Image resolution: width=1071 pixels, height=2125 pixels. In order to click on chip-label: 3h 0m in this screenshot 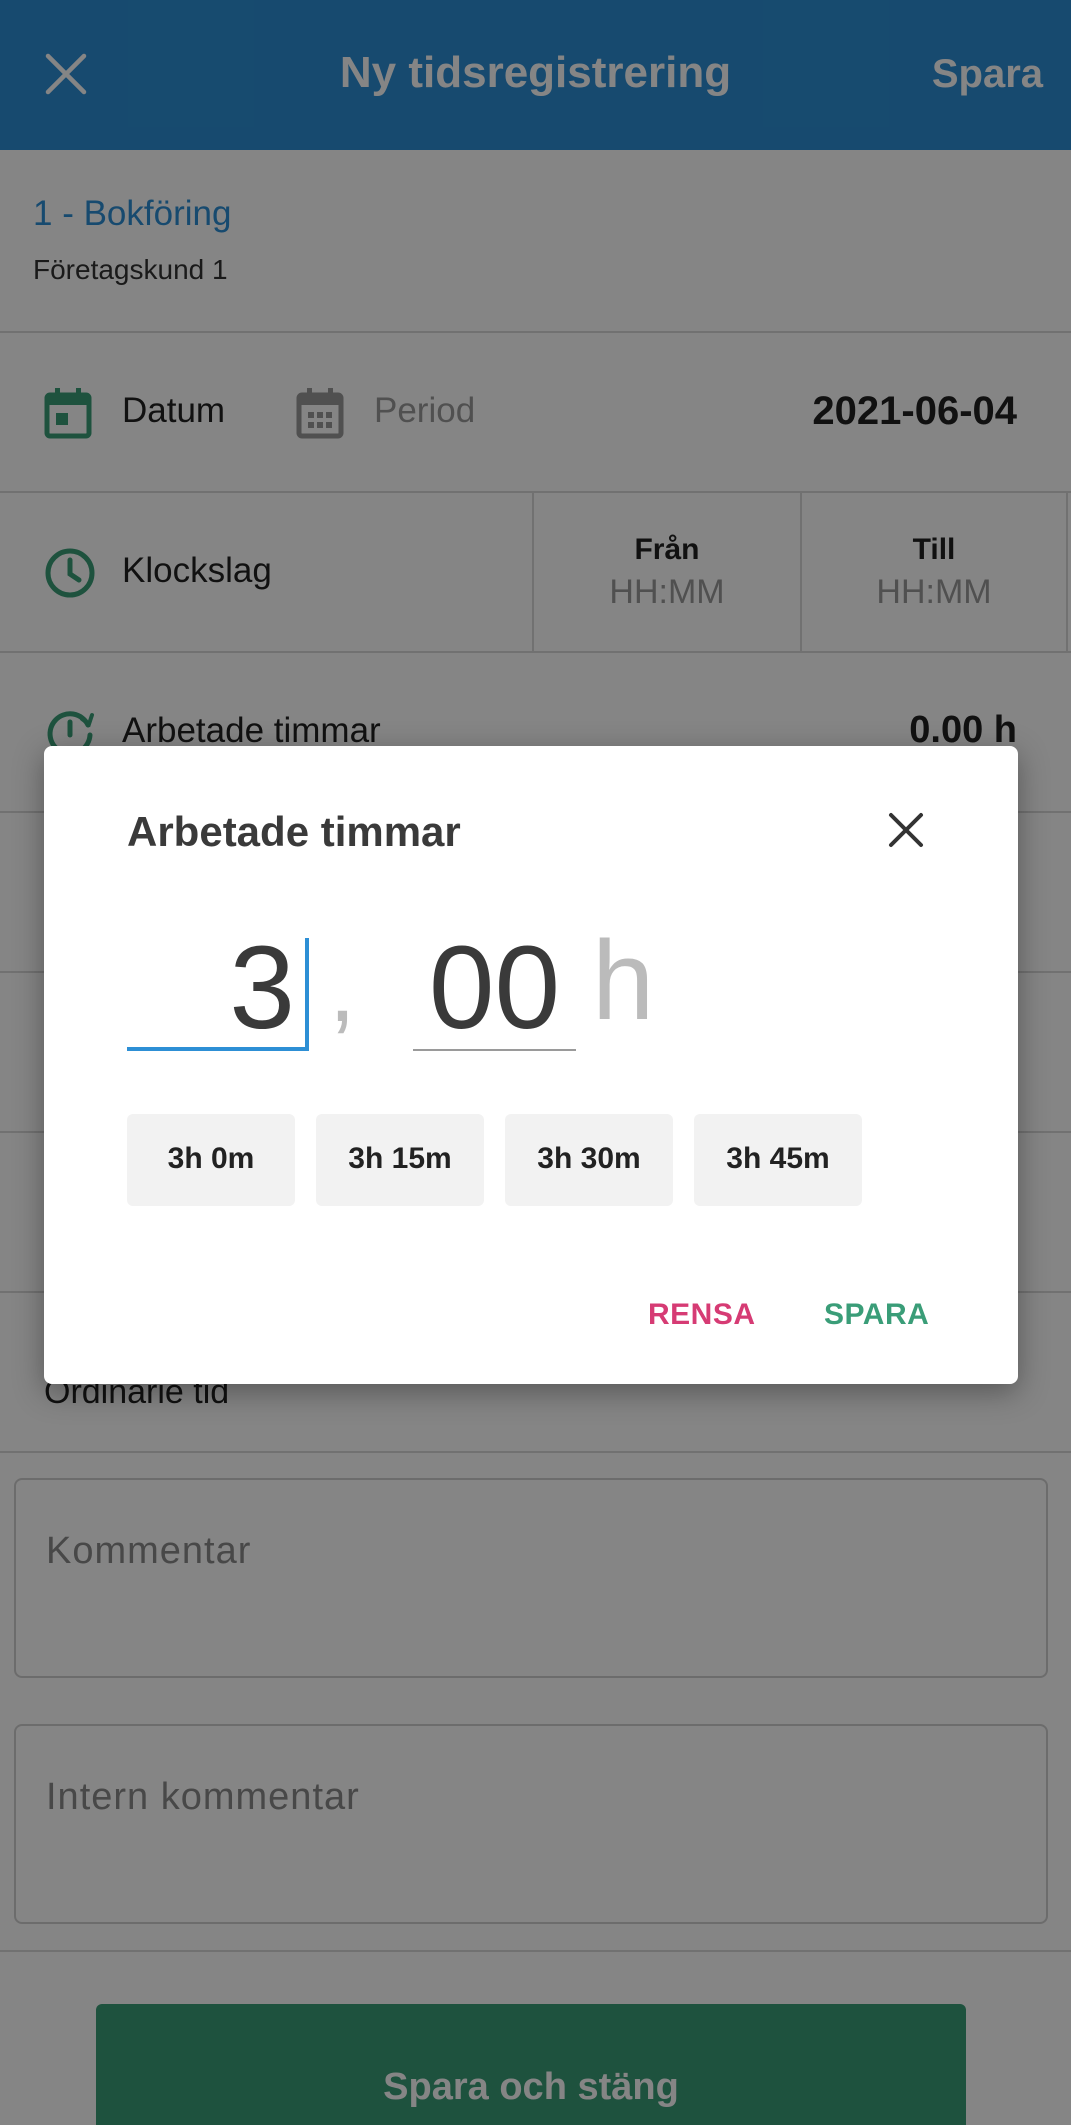, I will do `click(211, 1158)`.